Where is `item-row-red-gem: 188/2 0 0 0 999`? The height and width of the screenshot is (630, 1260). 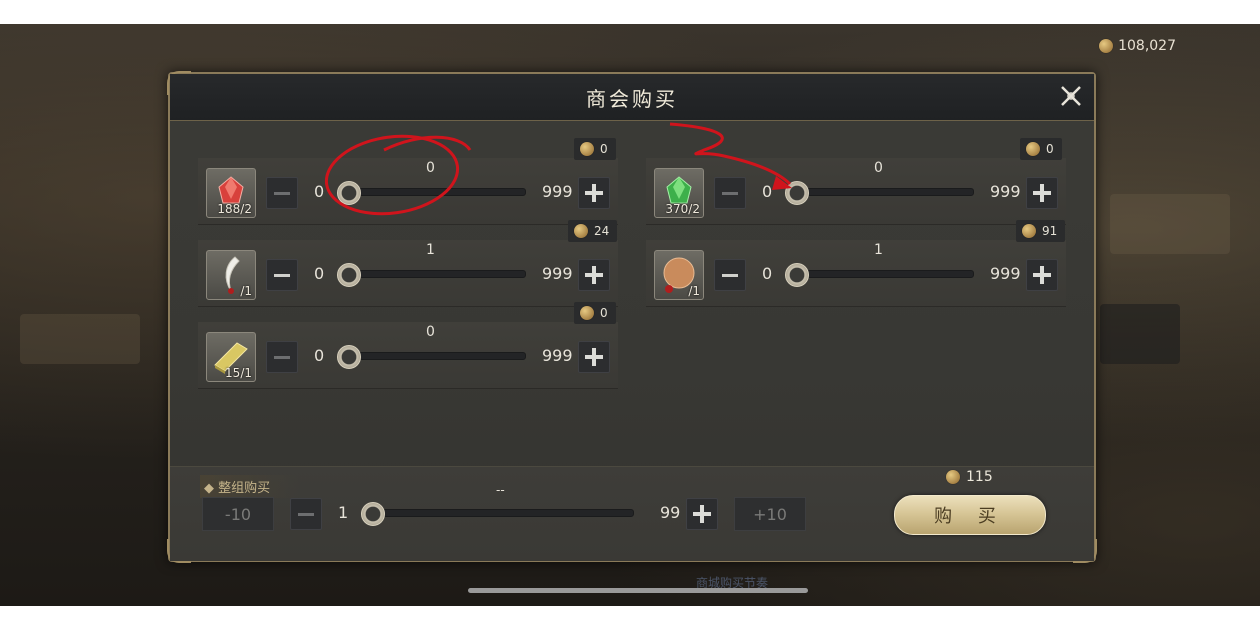 item-row-red-gem: 188/2 0 0 0 999 is located at coordinates (408, 181).